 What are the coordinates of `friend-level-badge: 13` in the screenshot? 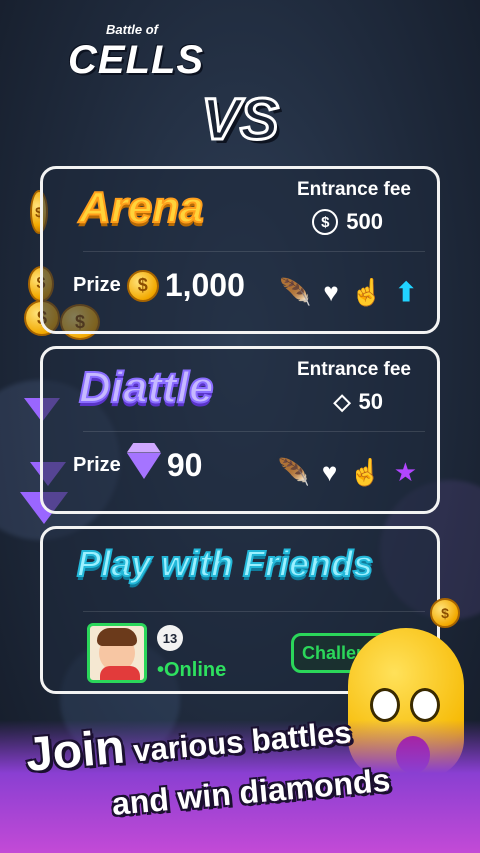 It's located at (170, 638).